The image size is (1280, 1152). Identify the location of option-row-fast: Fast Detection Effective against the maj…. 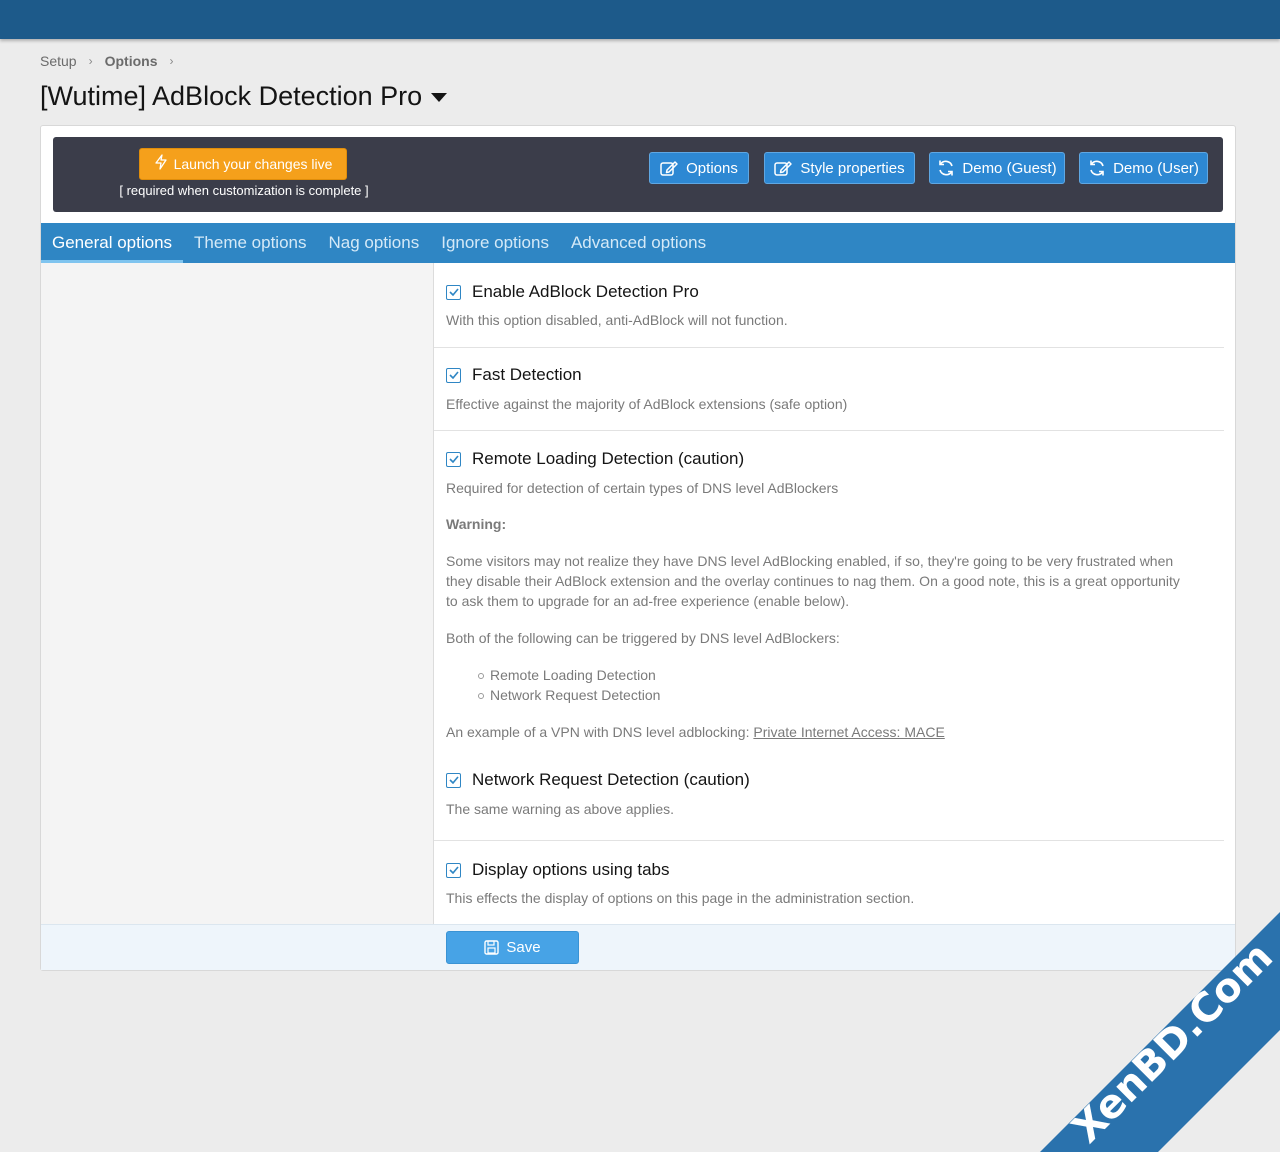
(829, 389).